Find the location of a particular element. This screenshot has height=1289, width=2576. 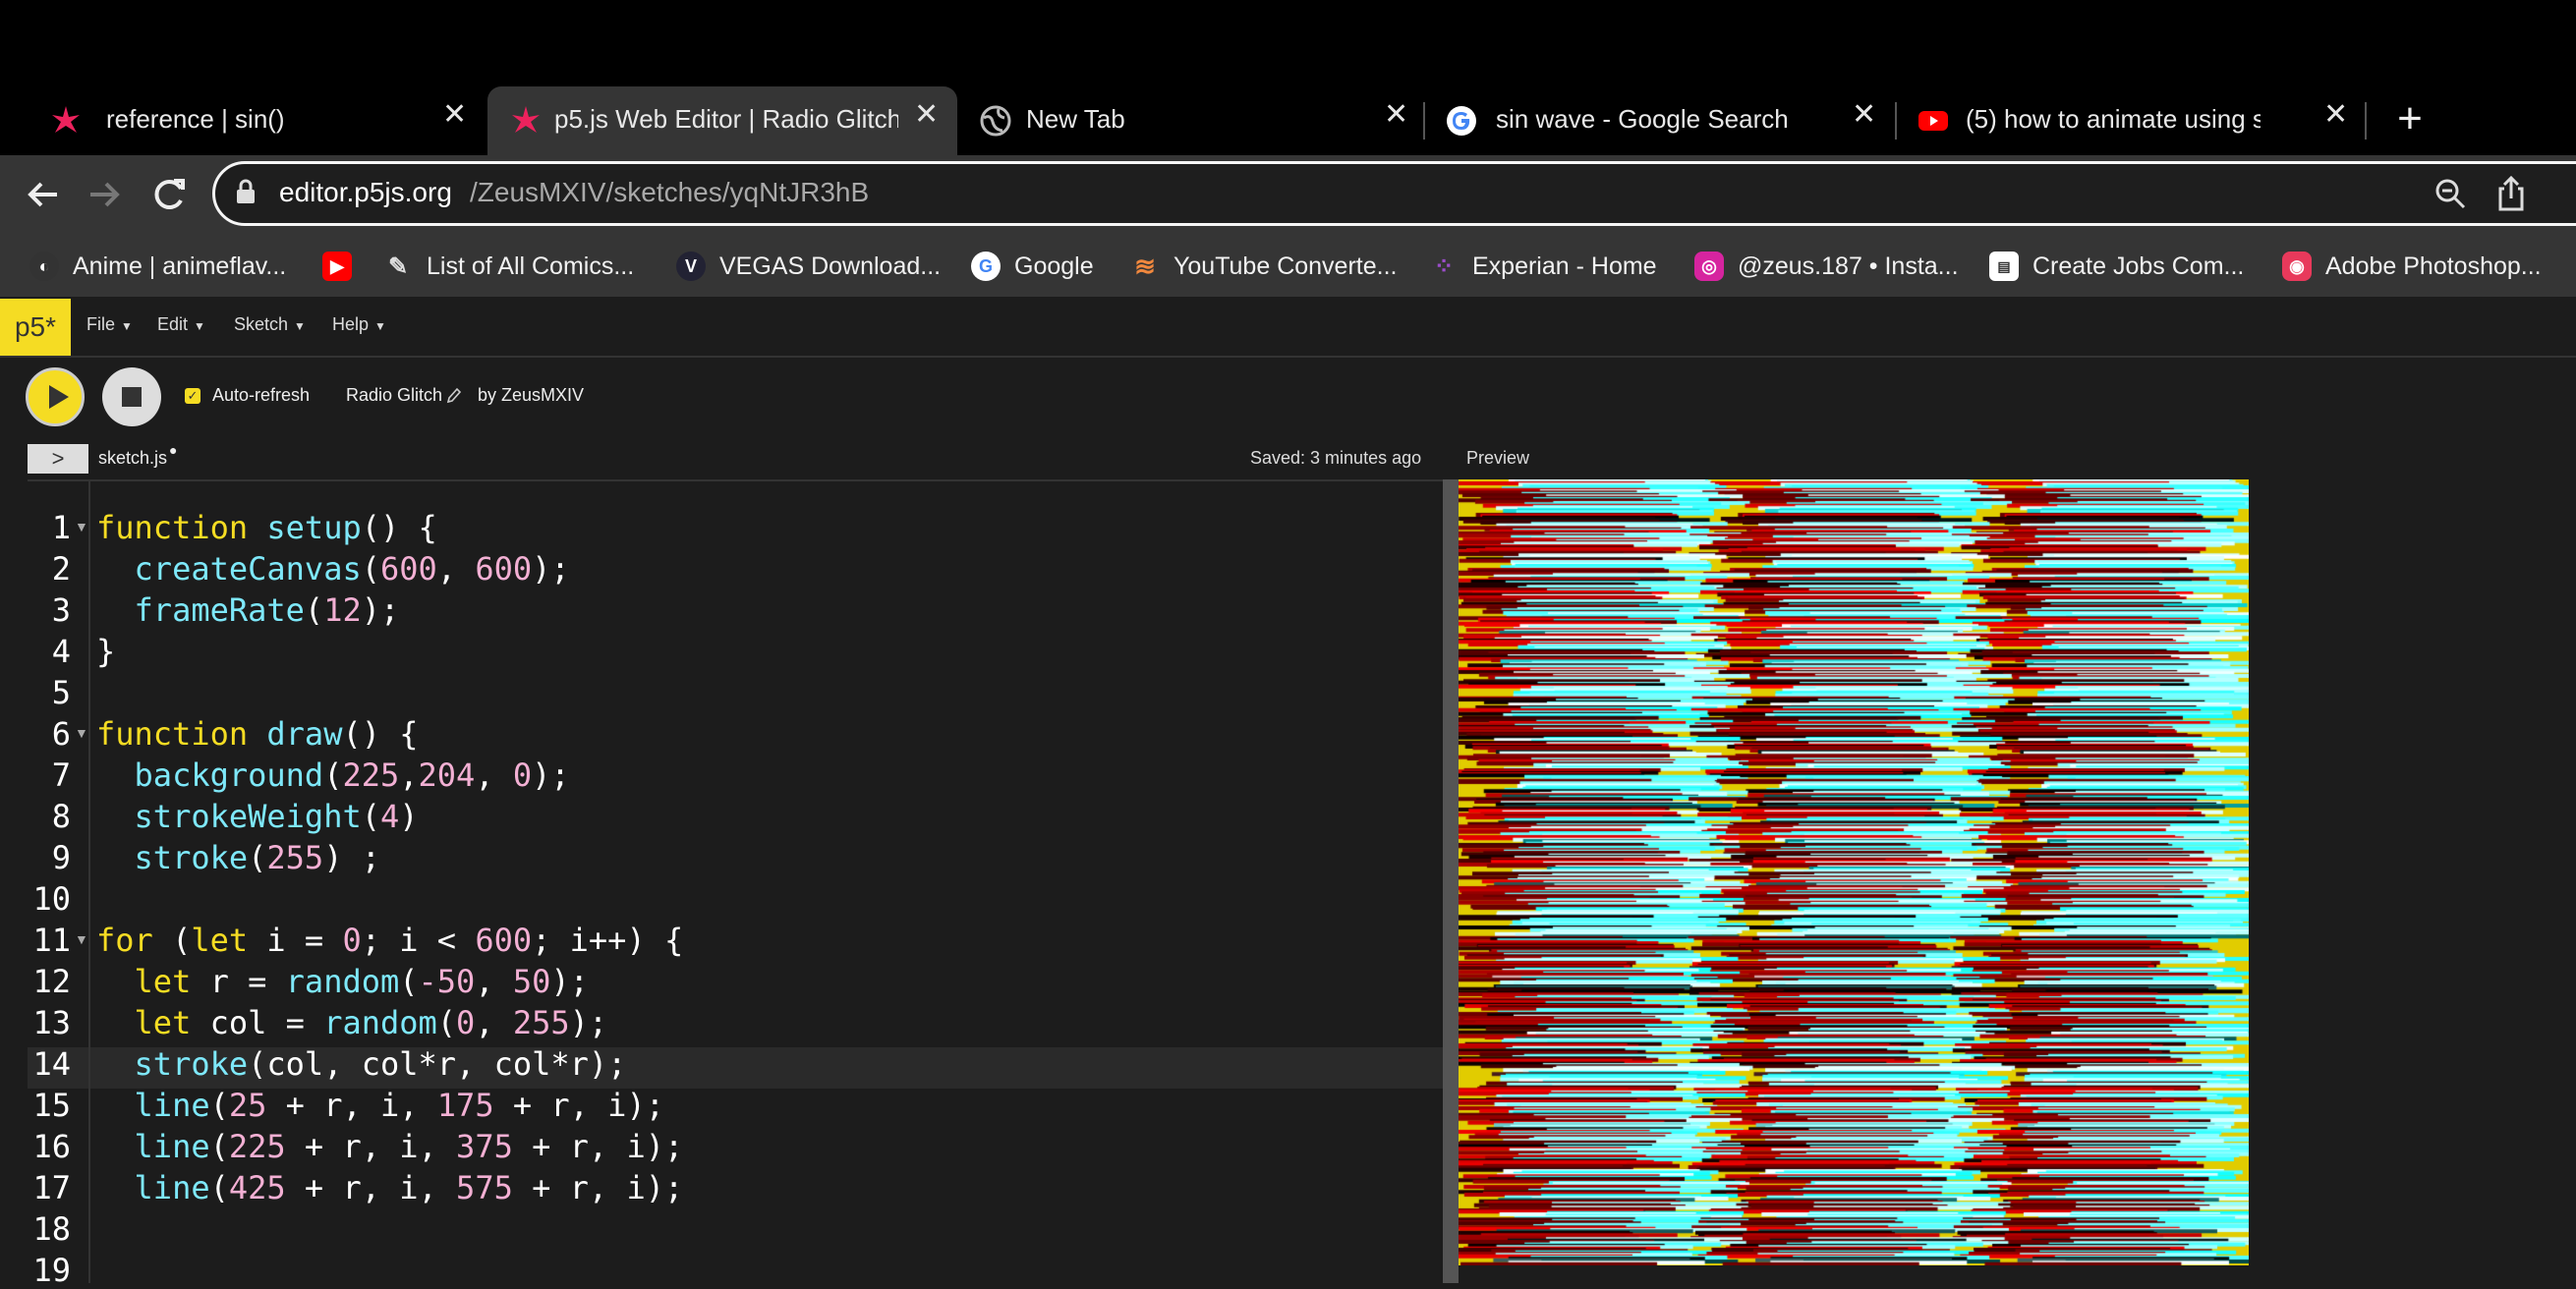

new-tab-button: + is located at coordinates (2410, 119).